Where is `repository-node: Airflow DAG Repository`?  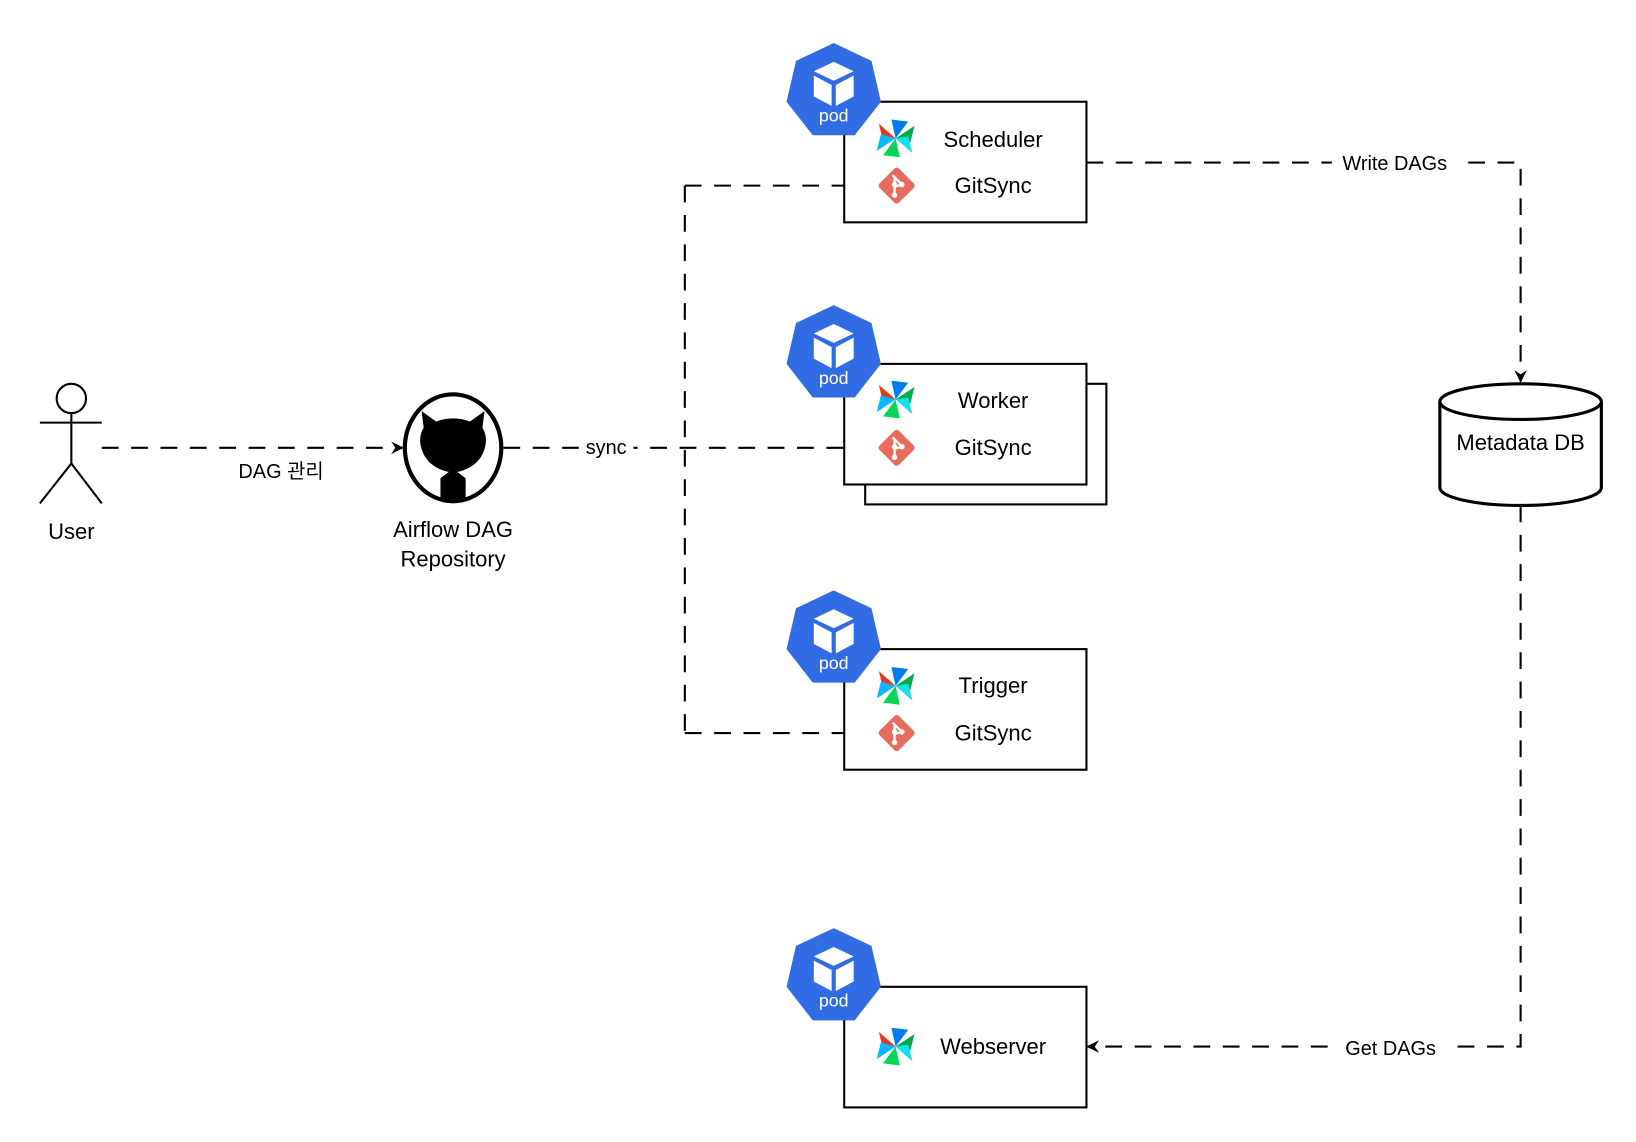
repository-node: Airflow DAG Repository is located at coordinates (453, 481).